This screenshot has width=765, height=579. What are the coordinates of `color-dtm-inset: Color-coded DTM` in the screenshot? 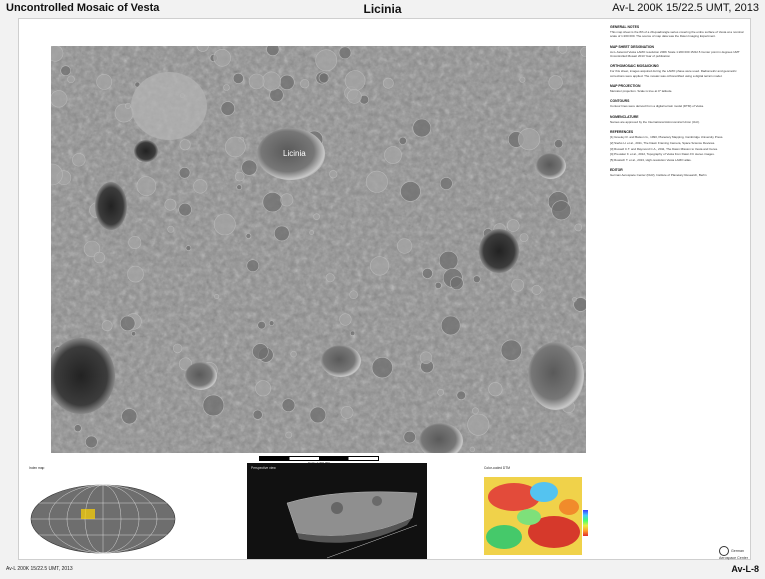 It's located at (542, 511).